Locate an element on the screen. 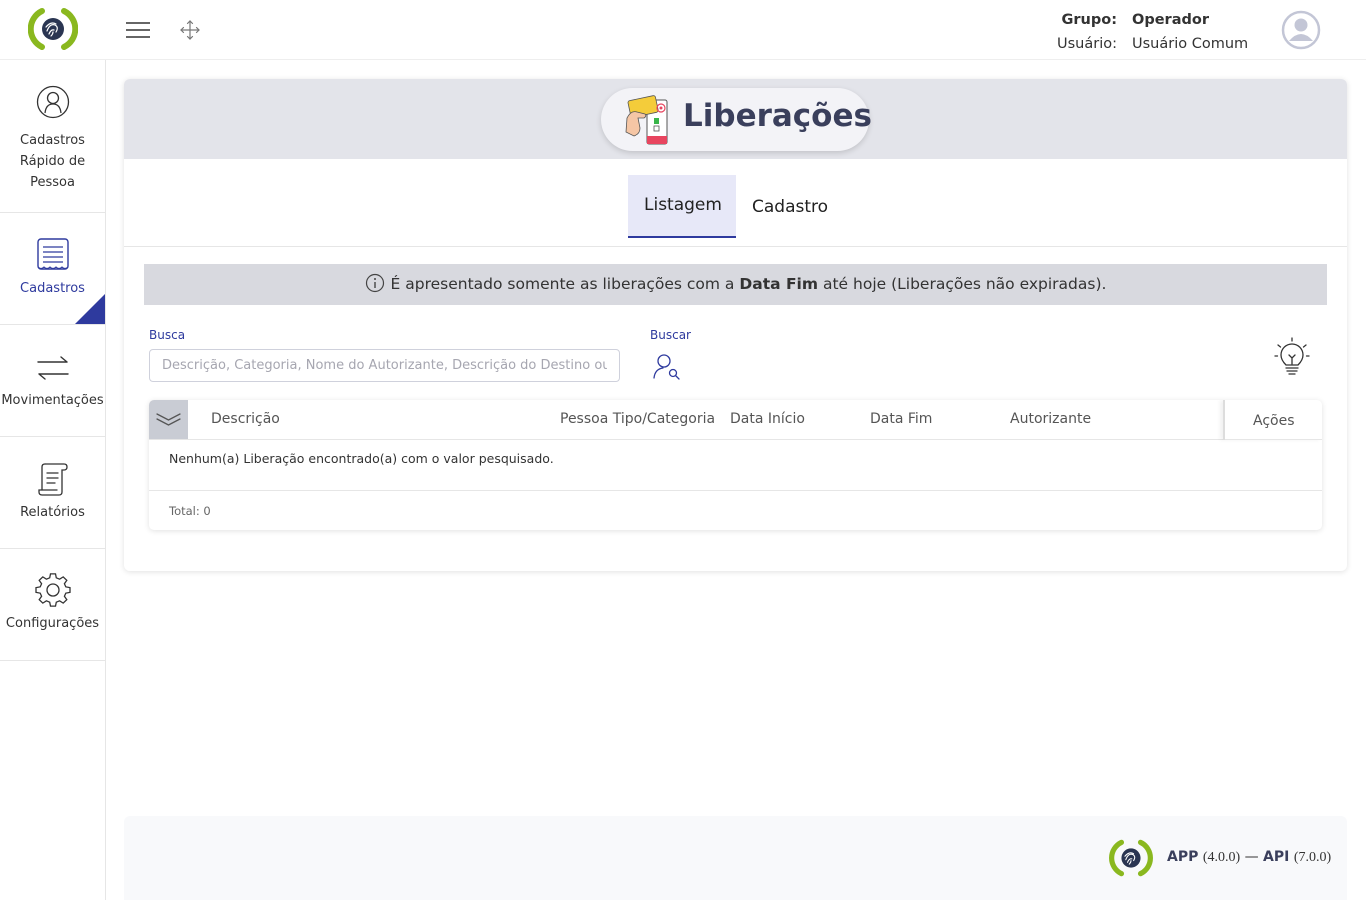 The height and width of the screenshot is (900, 1366). api-version: (7.0.0) is located at coordinates (1312, 857).